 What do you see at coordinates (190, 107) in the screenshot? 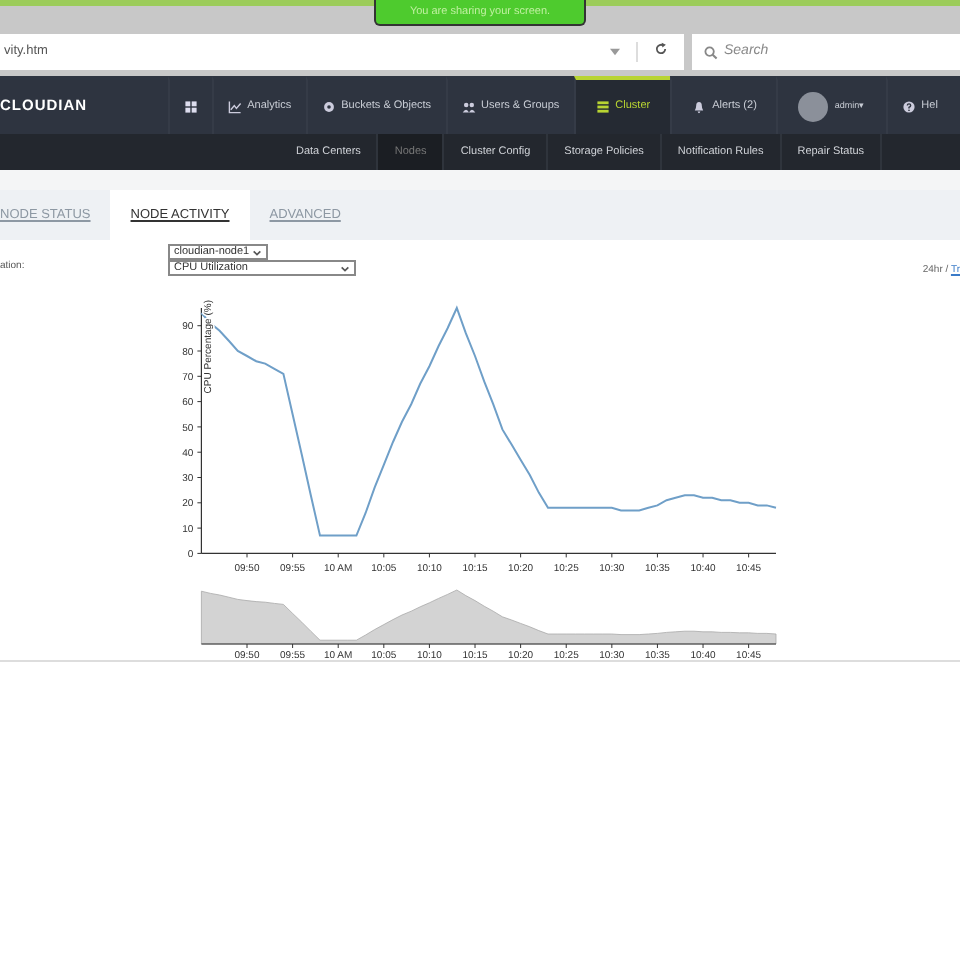
I see `grid-icon` at bounding box center [190, 107].